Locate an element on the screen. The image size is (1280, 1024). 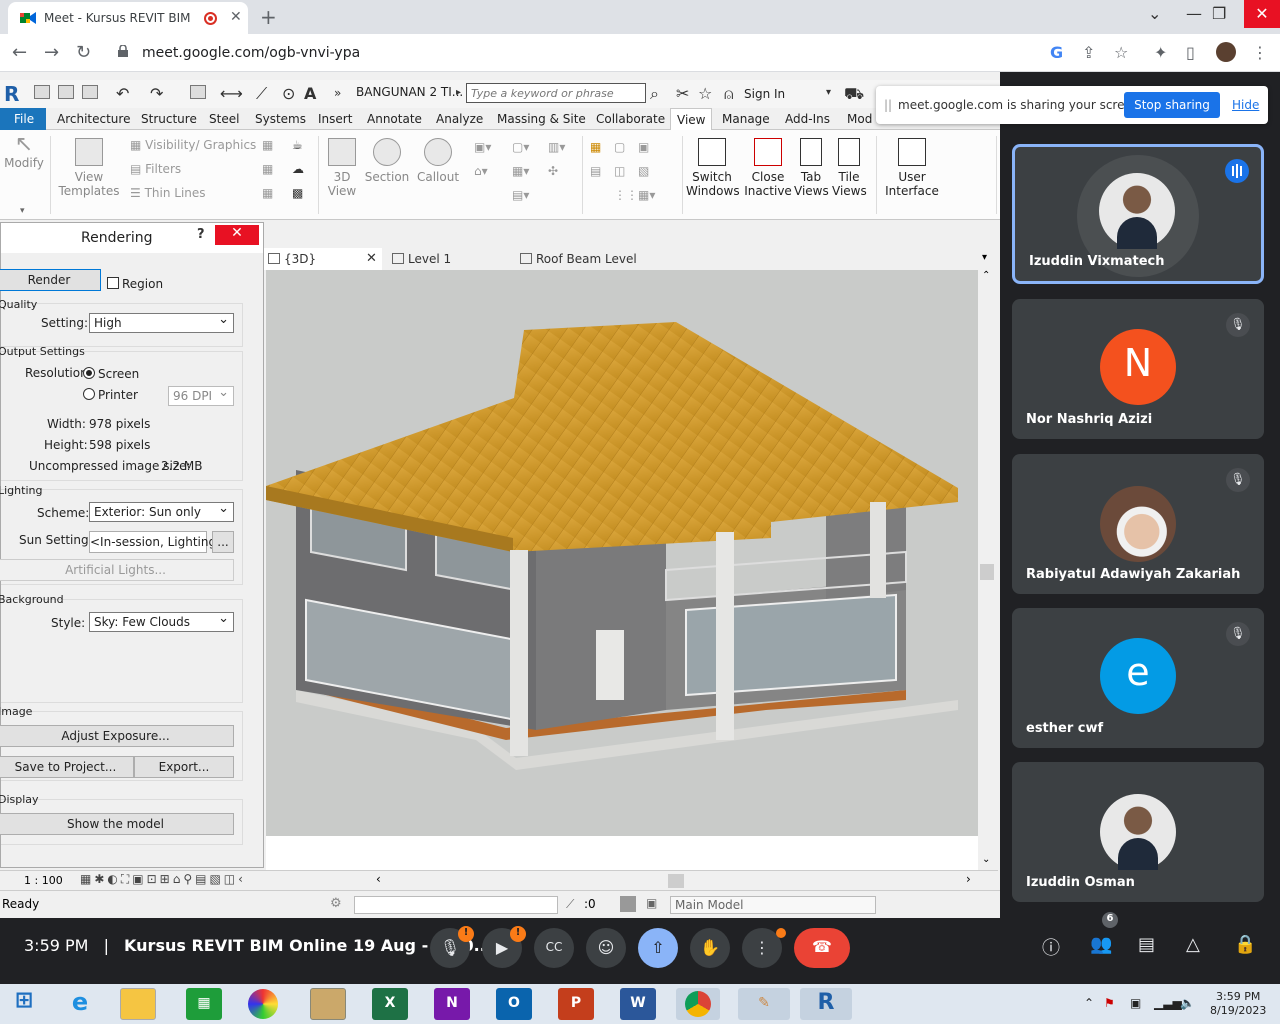
select-dropdown-icon: ▾ is located at coordinates (22, 211).